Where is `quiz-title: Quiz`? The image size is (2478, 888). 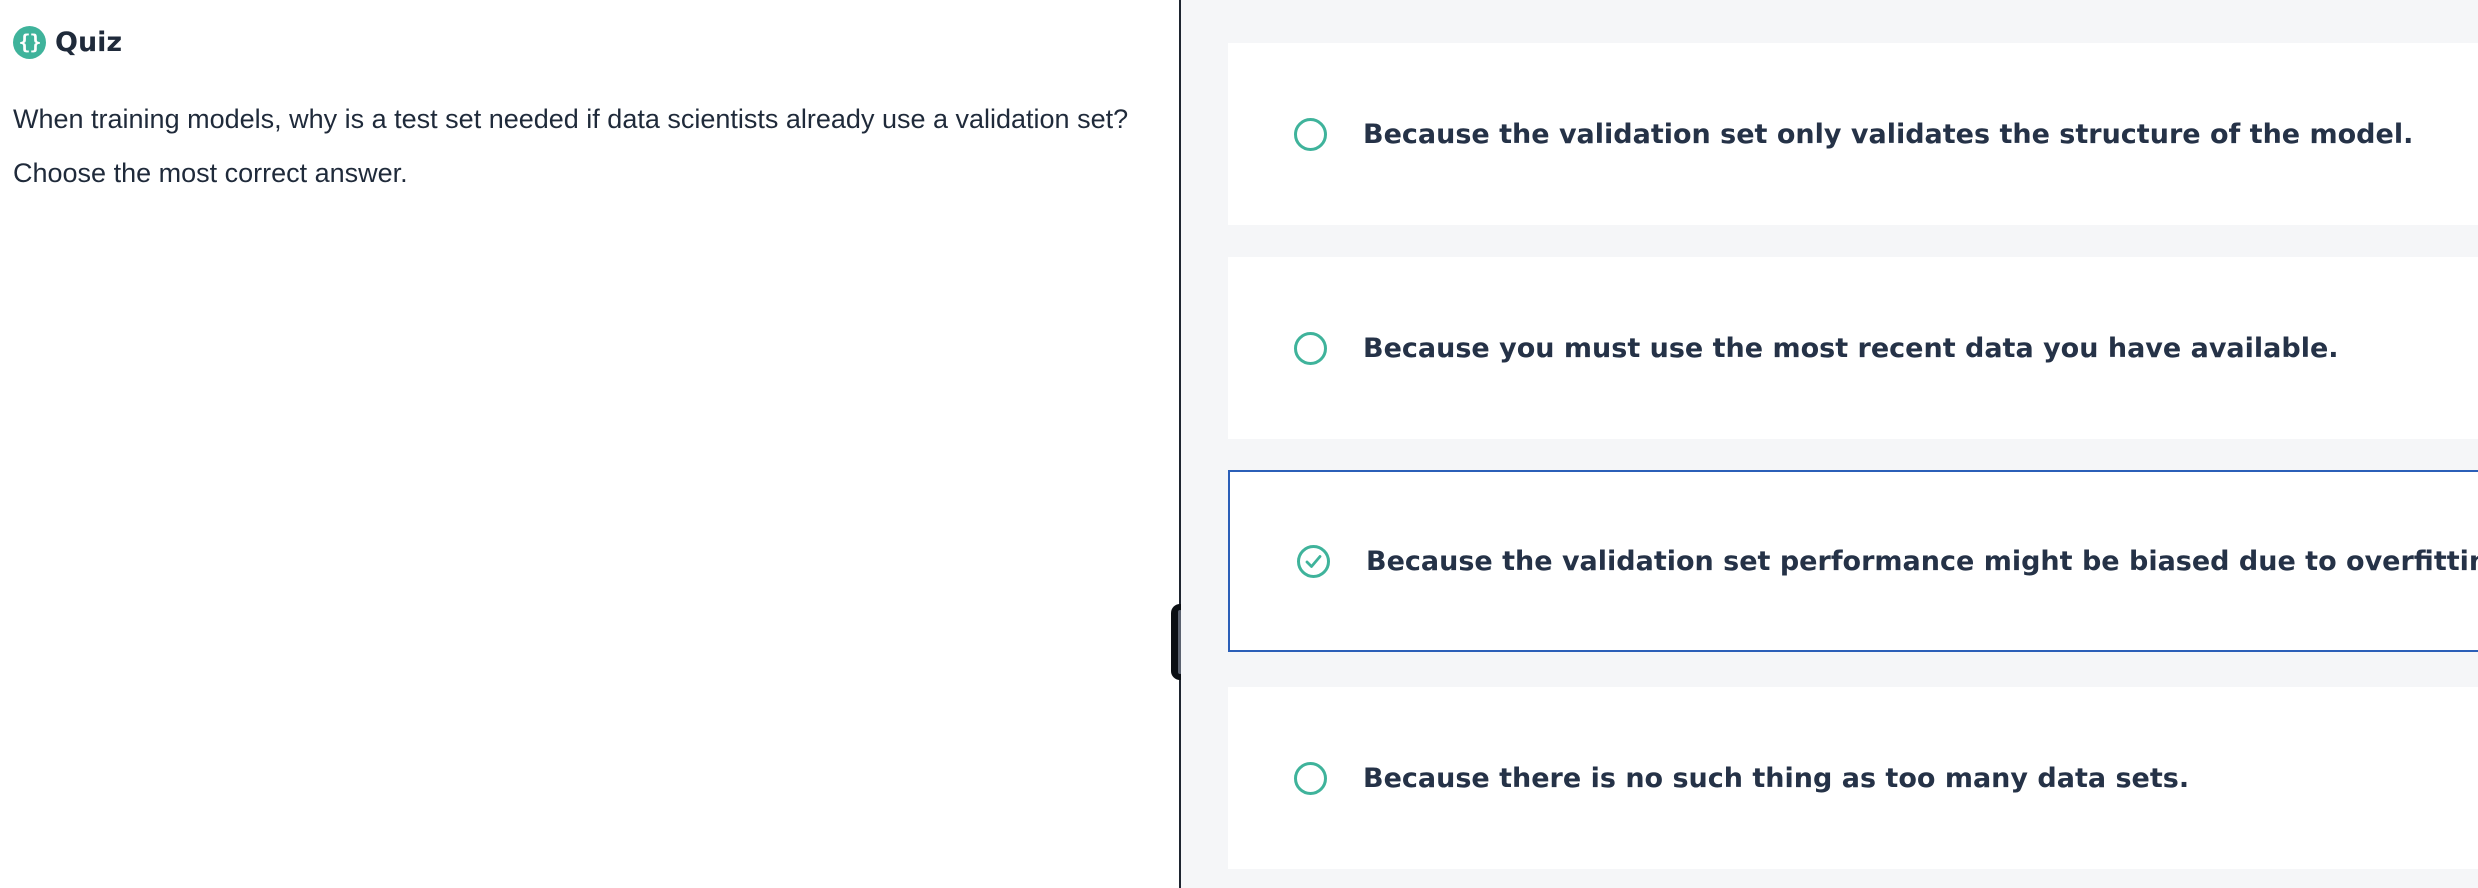 quiz-title: Quiz is located at coordinates (89, 42).